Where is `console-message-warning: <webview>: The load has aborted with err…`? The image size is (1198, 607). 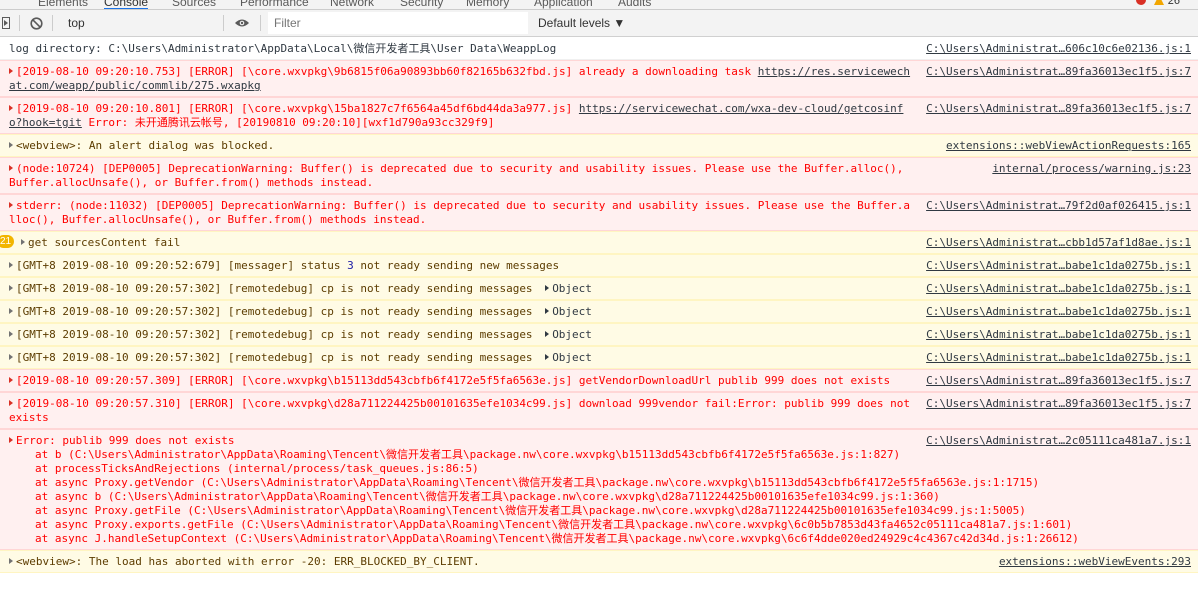 console-message-warning: <webview>: The load has aborted with err… is located at coordinates (599, 561).